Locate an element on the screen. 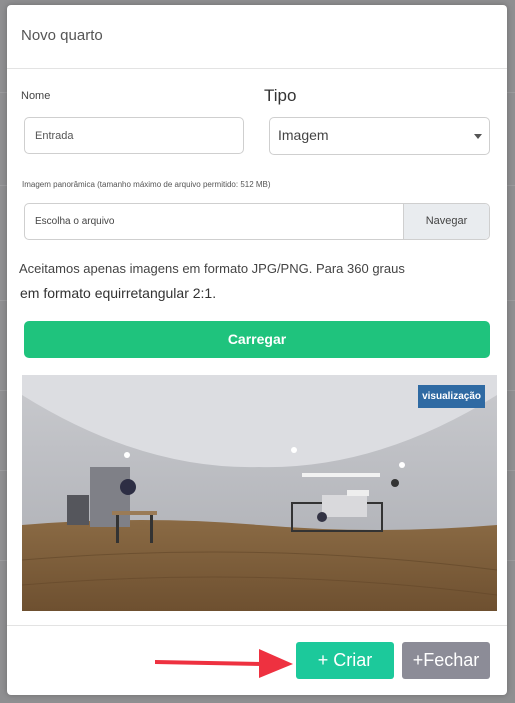  file-picker: Escolha o arquivo Navegar is located at coordinates (257, 221).